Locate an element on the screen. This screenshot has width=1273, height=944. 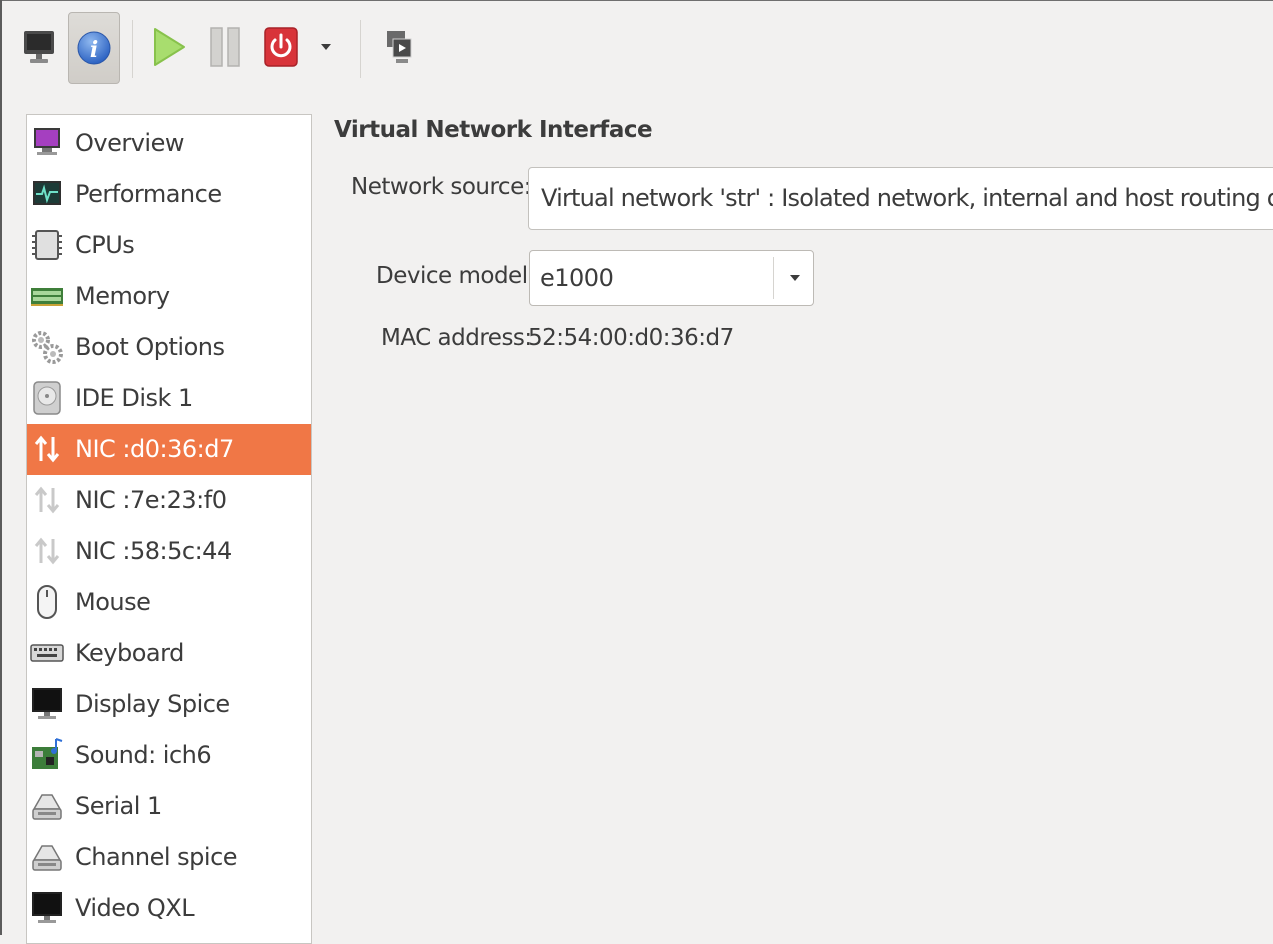
sidebar-item-label: Display Spice is located at coordinates (152, 704).